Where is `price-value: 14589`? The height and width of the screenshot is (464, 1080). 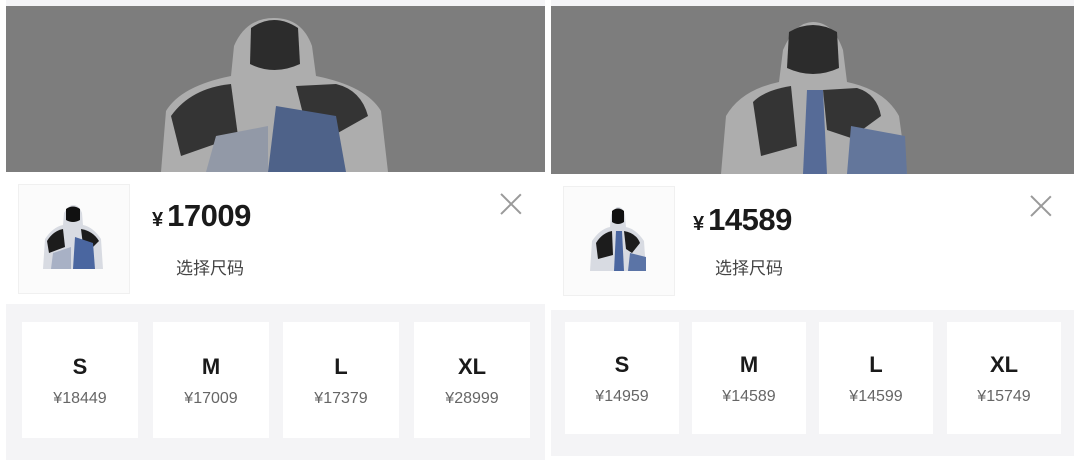
price-value: 14589 is located at coordinates (750, 219).